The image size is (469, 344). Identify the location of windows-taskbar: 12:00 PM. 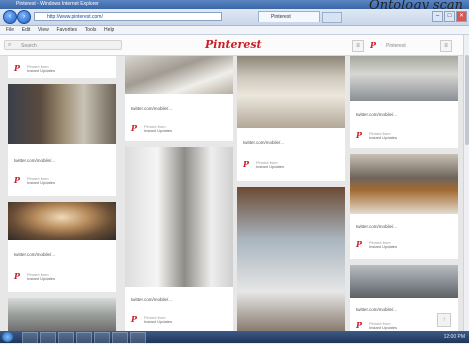
(234, 337).